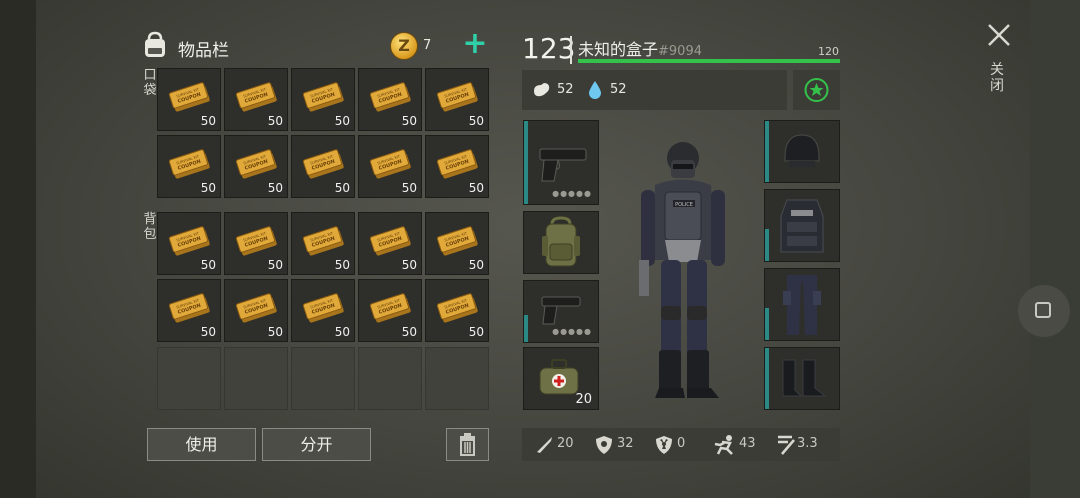 Image resolution: width=1080 pixels, height=498 pixels. What do you see at coordinates (802, 151) in the screenshot?
I see `helmet-slot` at bounding box center [802, 151].